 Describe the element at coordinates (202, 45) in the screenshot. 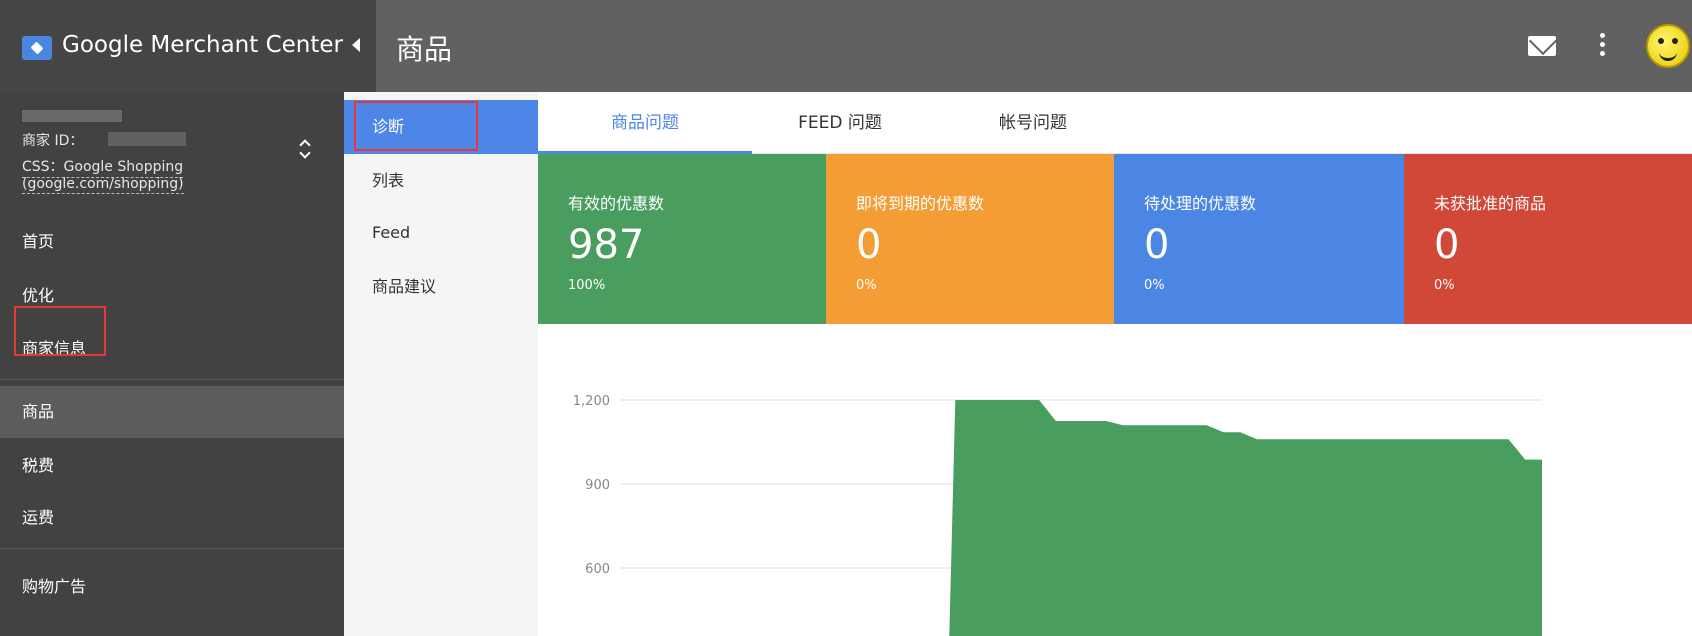

I see `brand-name: Google Merchant Center` at that location.